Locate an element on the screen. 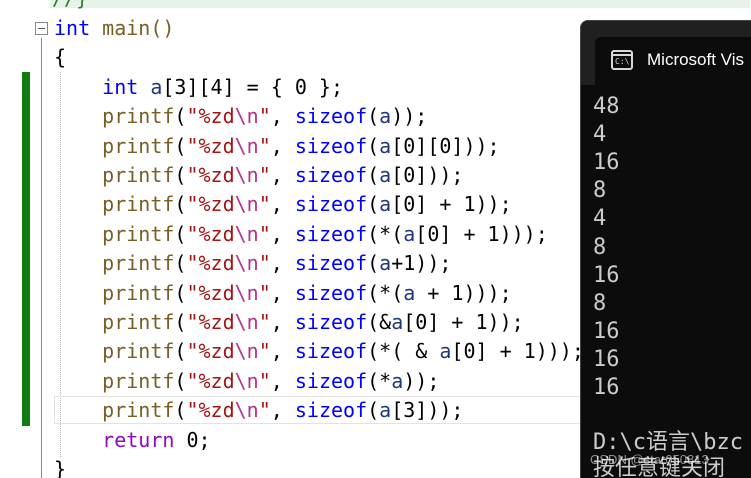 The width and height of the screenshot is (751, 478). code-line: int a[3][4] = { 0 }; is located at coordinates (198, 87).